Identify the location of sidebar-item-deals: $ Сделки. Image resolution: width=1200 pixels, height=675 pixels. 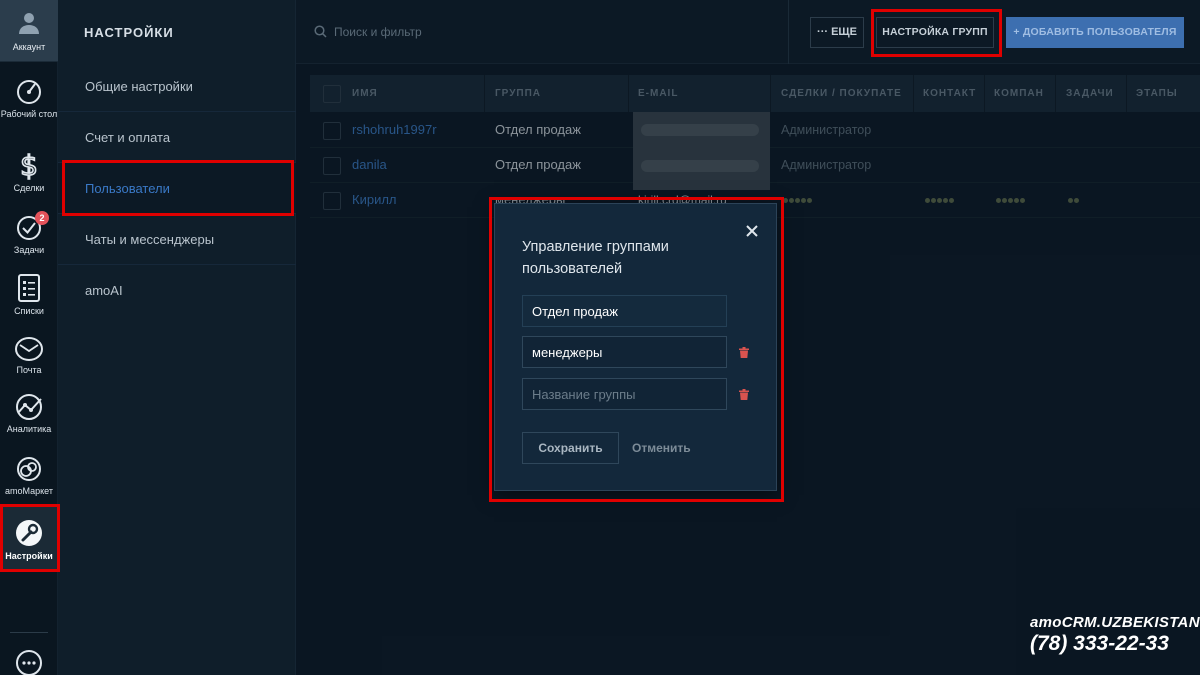
(29, 172).